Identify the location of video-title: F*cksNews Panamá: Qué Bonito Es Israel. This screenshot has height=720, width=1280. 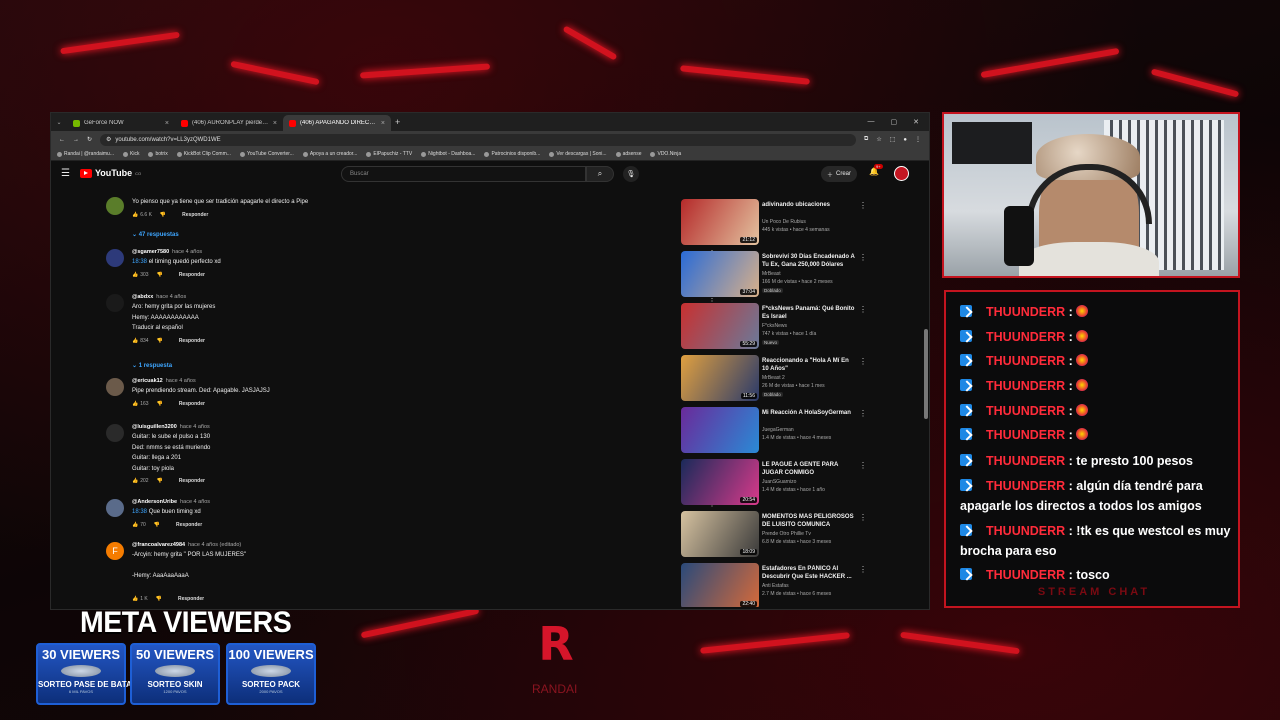
(809, 313).